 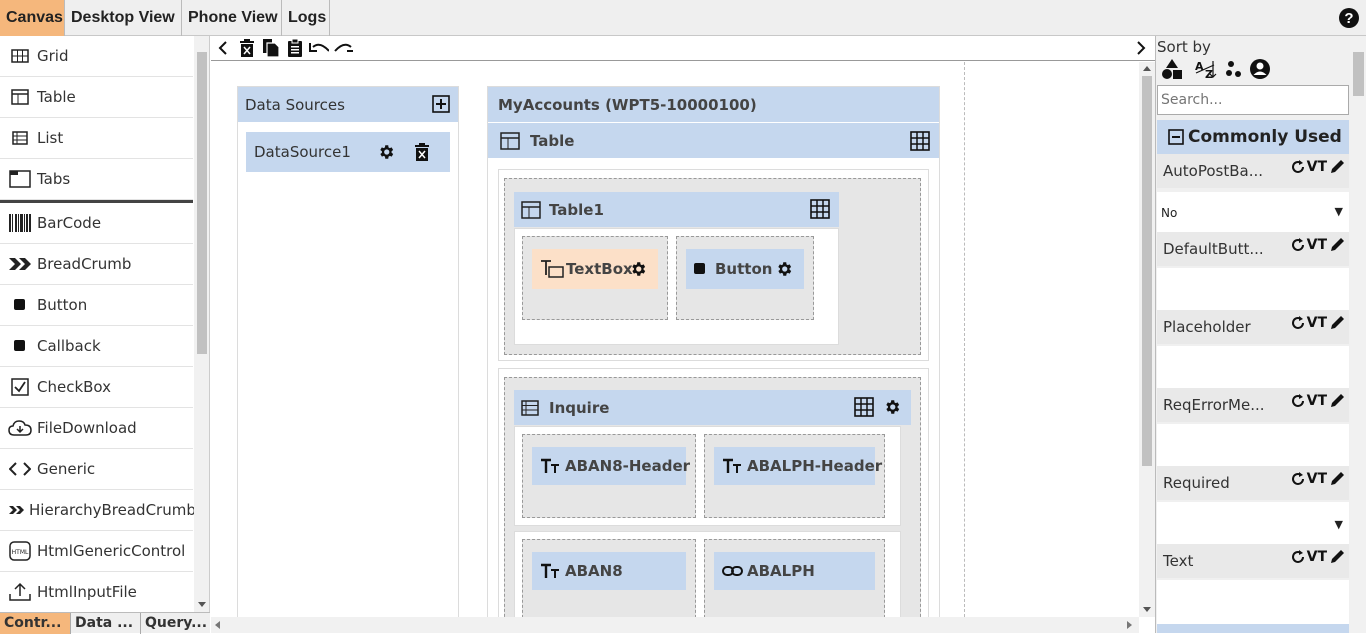 What do you see at coordinates (123, 18) in the screenshot?
I see `tab-desktop-view: Desktop View` at bounding box center [123, 18].